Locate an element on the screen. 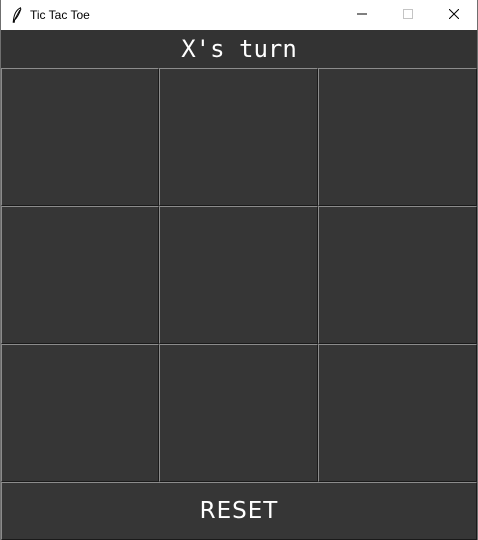 The height and width of the screenshot is (540, 478). maximize-button is located at coordinates (408, 15).